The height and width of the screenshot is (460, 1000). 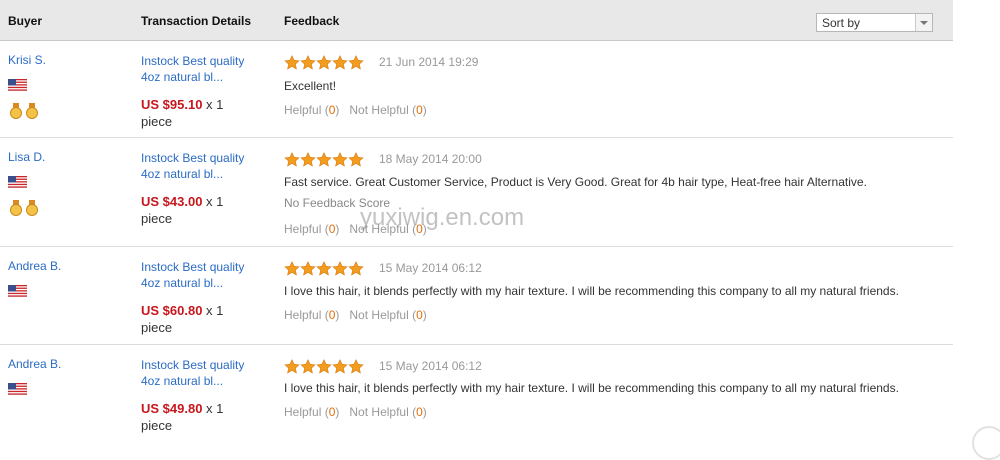 I want to click on feedback-date: 21 Jun 2014 19:29, so click(x=429, y=62).